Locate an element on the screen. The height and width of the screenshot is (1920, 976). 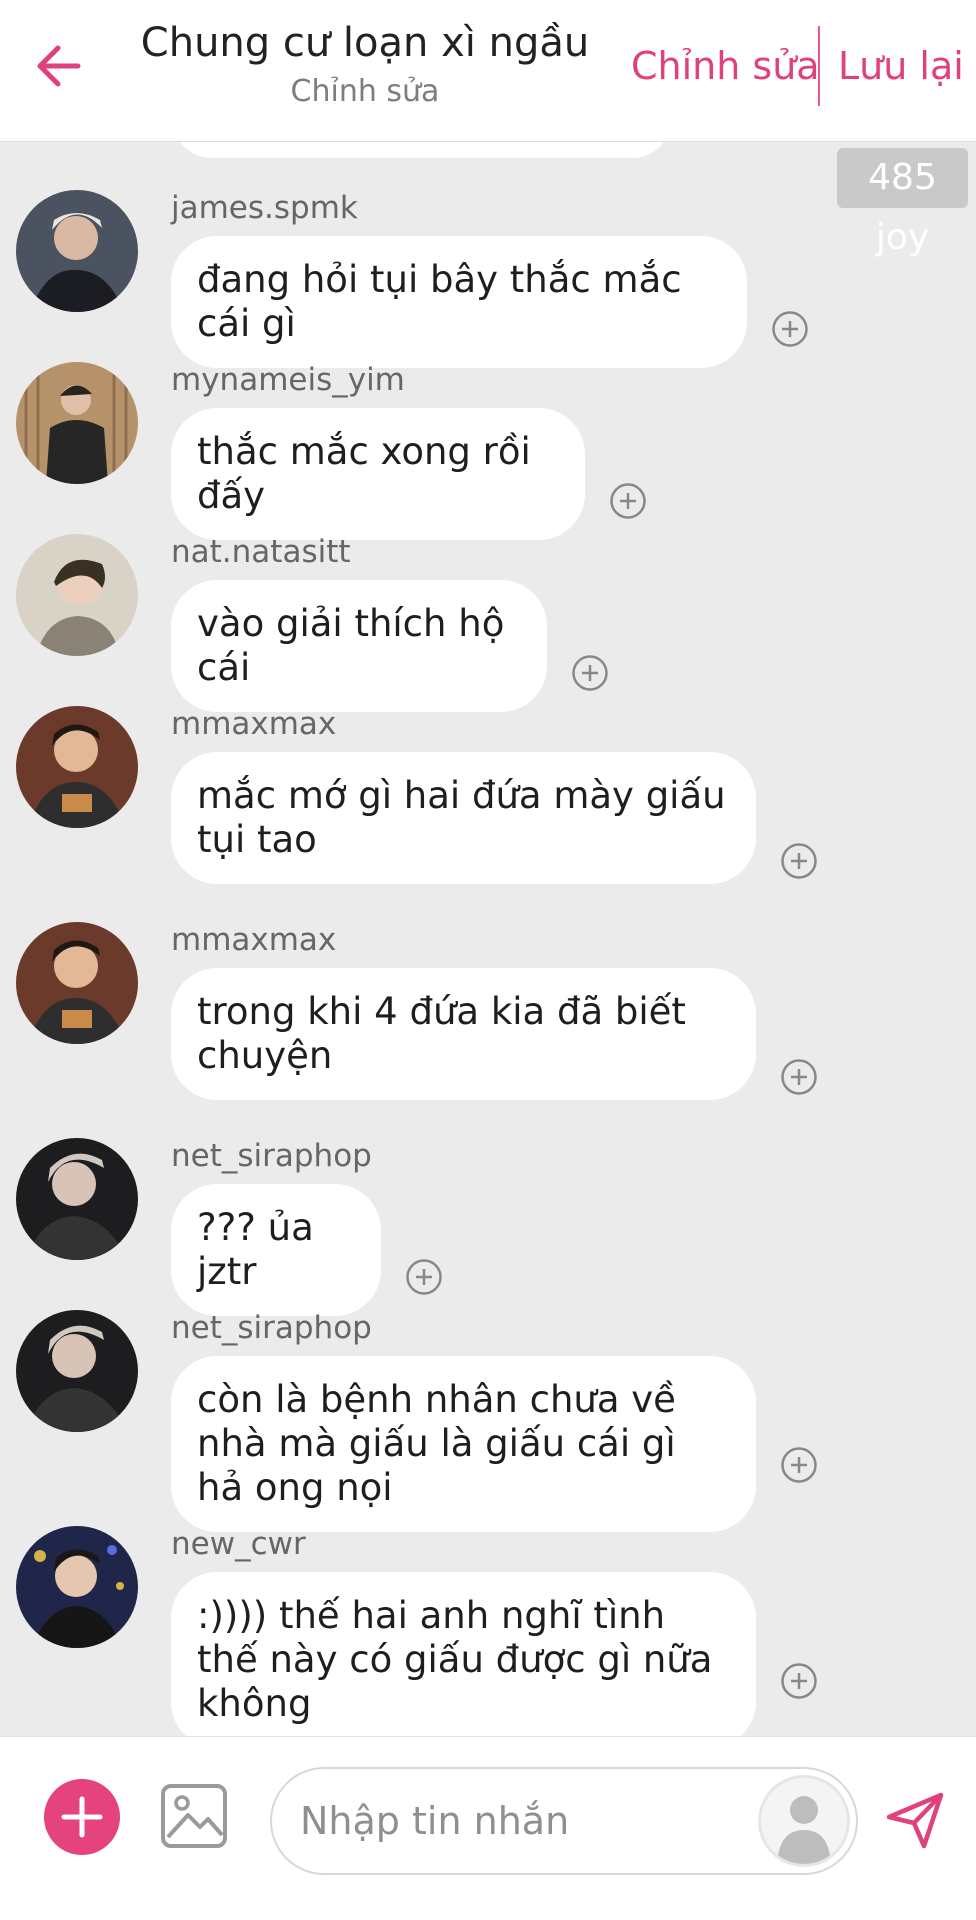
username: nat.natasitt is located at coordinates (261, 552).